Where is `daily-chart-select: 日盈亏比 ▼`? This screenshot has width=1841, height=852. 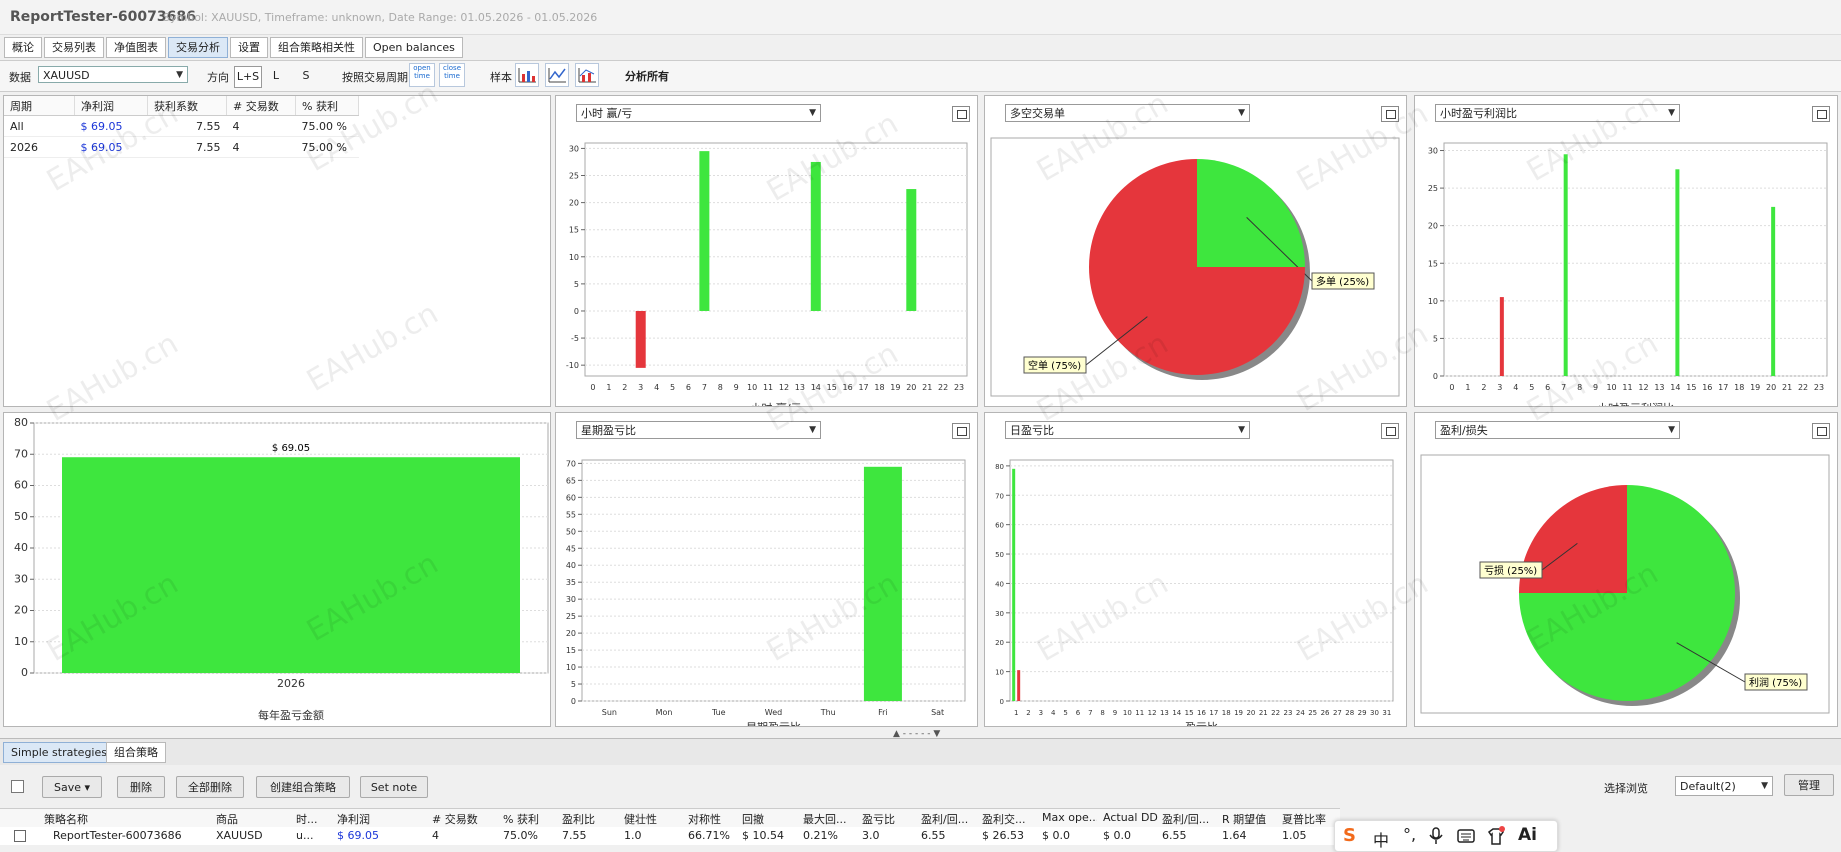
daily-chart-select: 日盈亏比 ▼ is located at coordinates (1127, 430).